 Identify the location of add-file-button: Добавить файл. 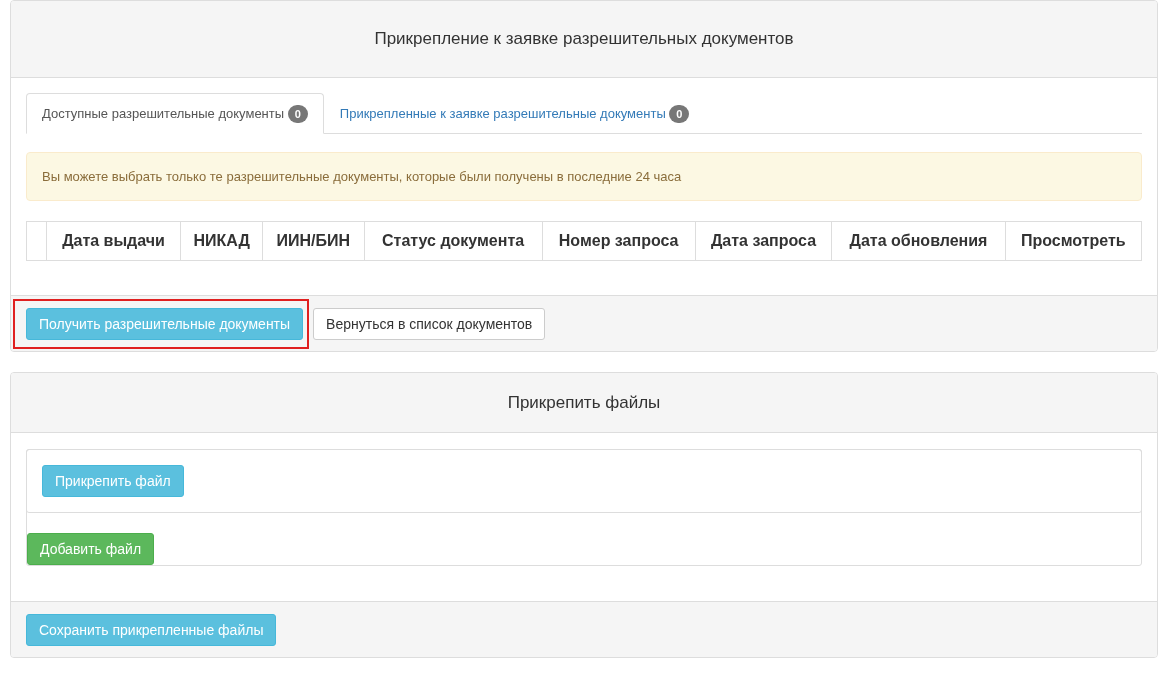
(91, 549).